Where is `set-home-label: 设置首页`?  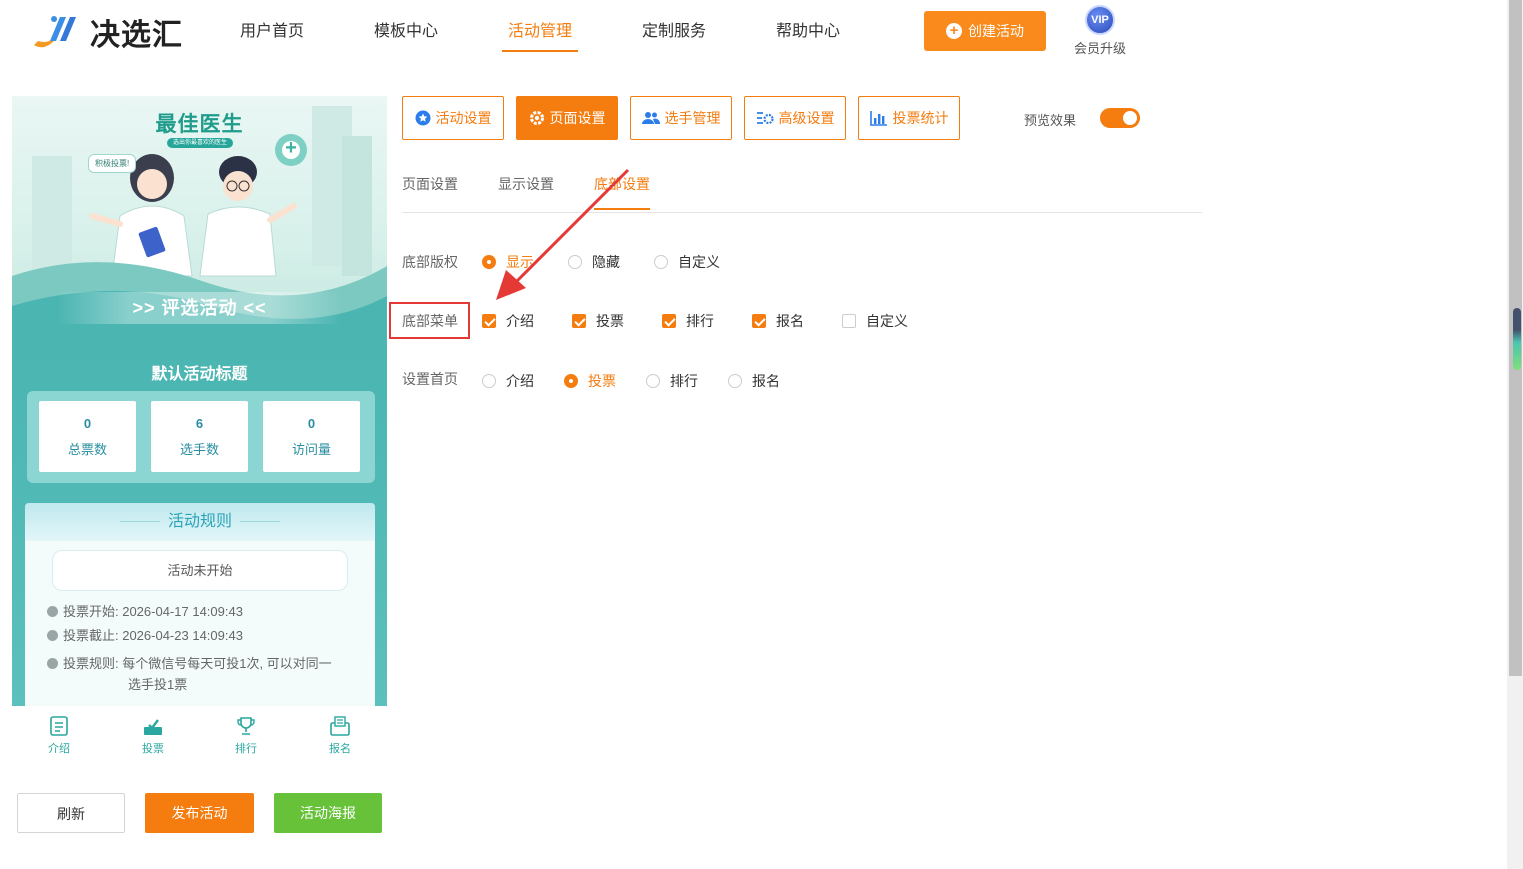 set-home-label: 设置首页 is located at coordinates (430, 379).